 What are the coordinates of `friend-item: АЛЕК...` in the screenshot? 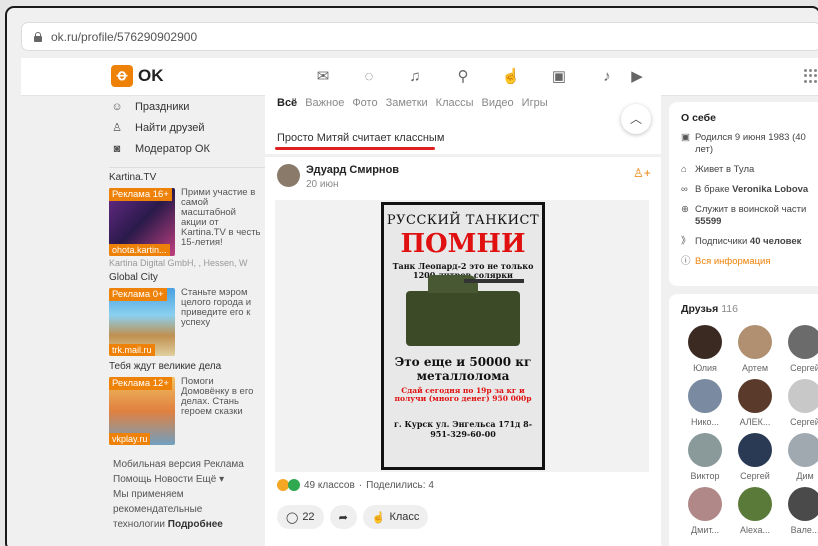 It's located at (755, 403).